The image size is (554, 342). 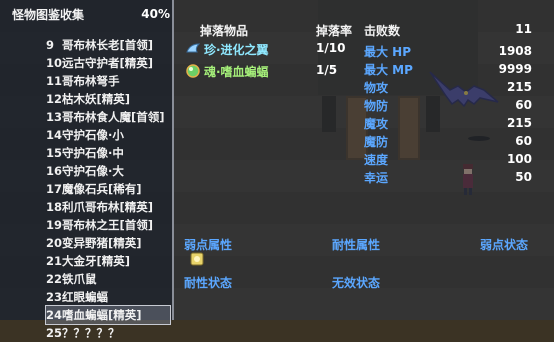 What do you see at coordinates (523, 177) in the screenshot?
I see `stat-value: 50` at bounding box center [523, 177].